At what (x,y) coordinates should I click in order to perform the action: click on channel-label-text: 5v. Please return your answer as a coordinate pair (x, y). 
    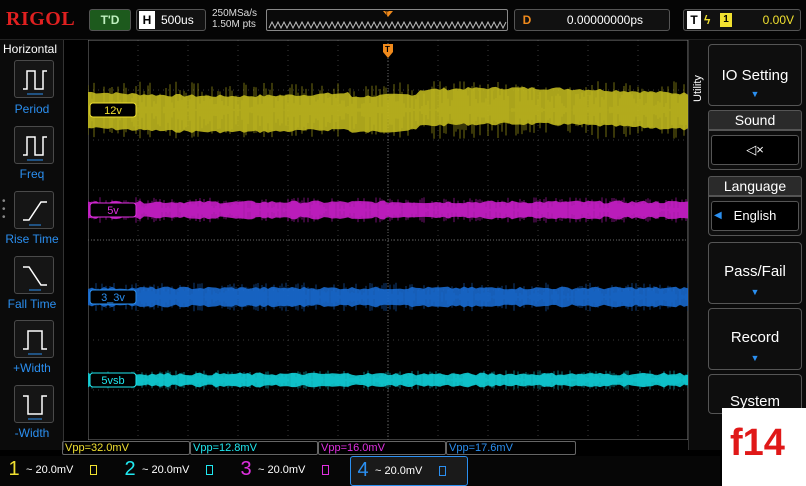
    Looking at the image, I should click on (113, 211).